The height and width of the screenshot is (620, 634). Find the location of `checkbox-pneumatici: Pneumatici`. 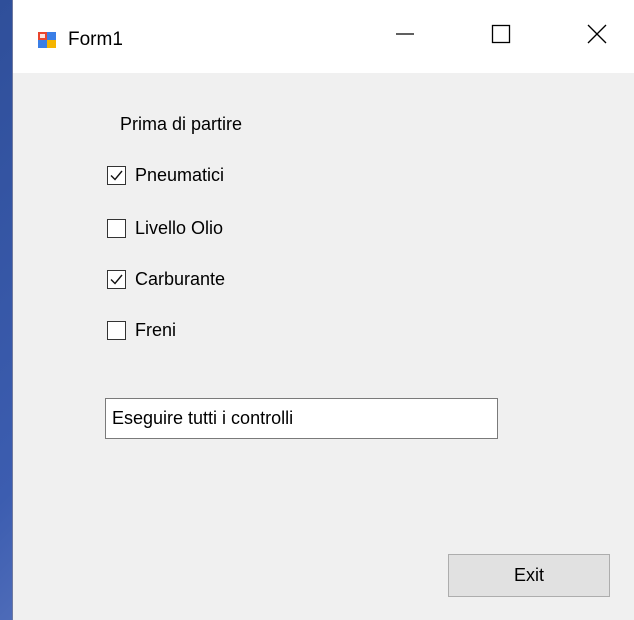

checkbox-pneumatici: Pneumatici is located at coordinates (165, 175).